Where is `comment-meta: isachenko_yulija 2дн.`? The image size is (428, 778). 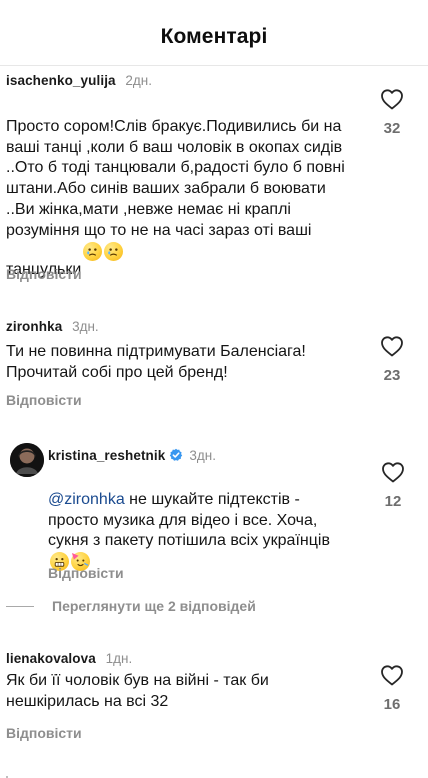 comment-meta: isachenko_yulija 2дн. is located at coordinates (79, 81).